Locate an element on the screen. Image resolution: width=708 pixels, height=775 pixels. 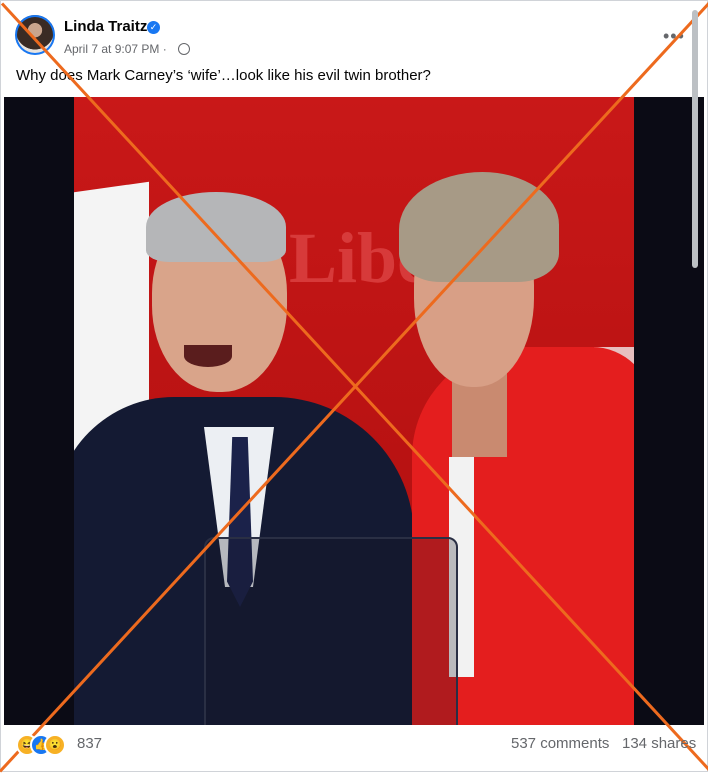
reaction-count: 837 is located at coordinates (89, 743).